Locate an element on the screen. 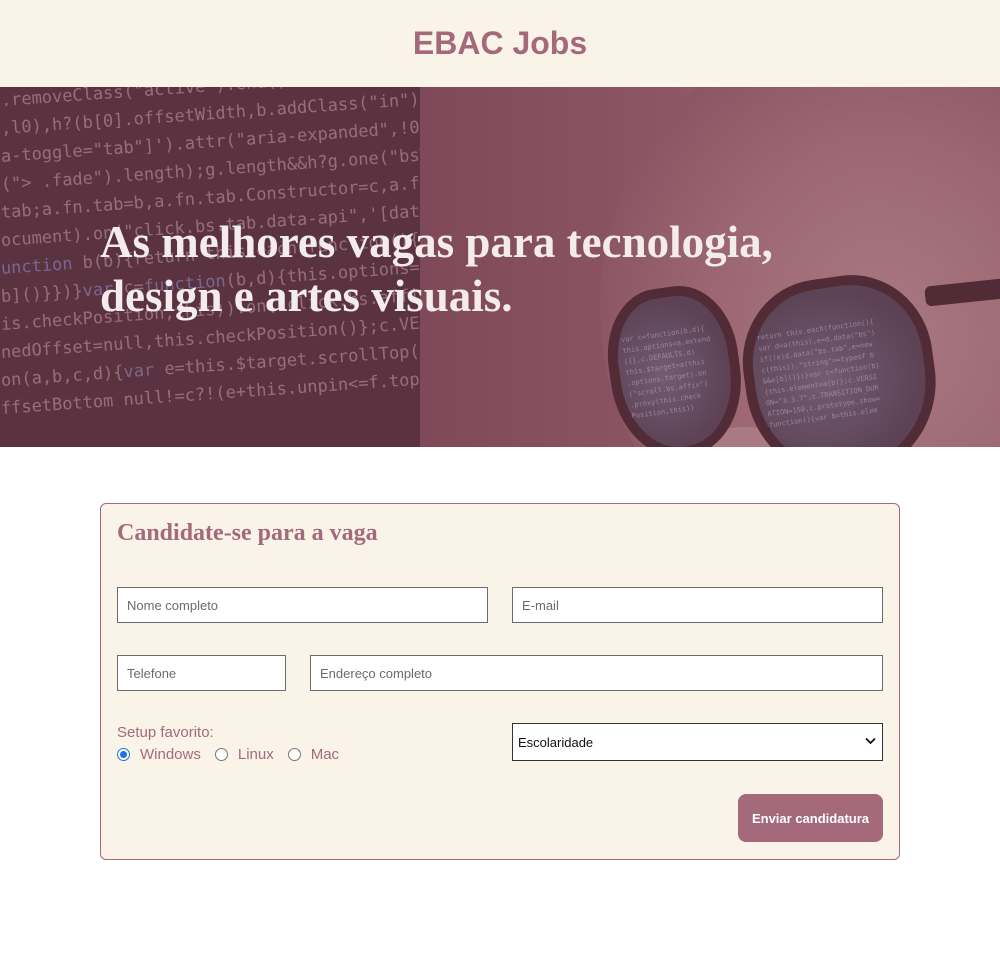 Image resolution: width=1000 pixels, height=980 pixels. radio-label-windows: Windows is located at coordinates (170, 754).